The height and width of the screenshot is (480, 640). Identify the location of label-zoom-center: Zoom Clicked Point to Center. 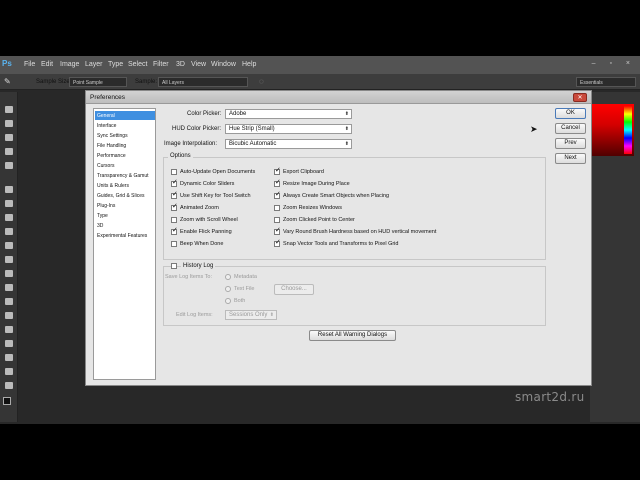
(319, 220).